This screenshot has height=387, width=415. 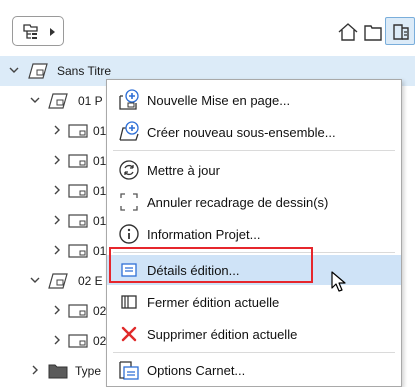 What do you see at coordinates (129, 302) in the screenshot?
I see `close-edition-icon` at bounding box center [129, 302].